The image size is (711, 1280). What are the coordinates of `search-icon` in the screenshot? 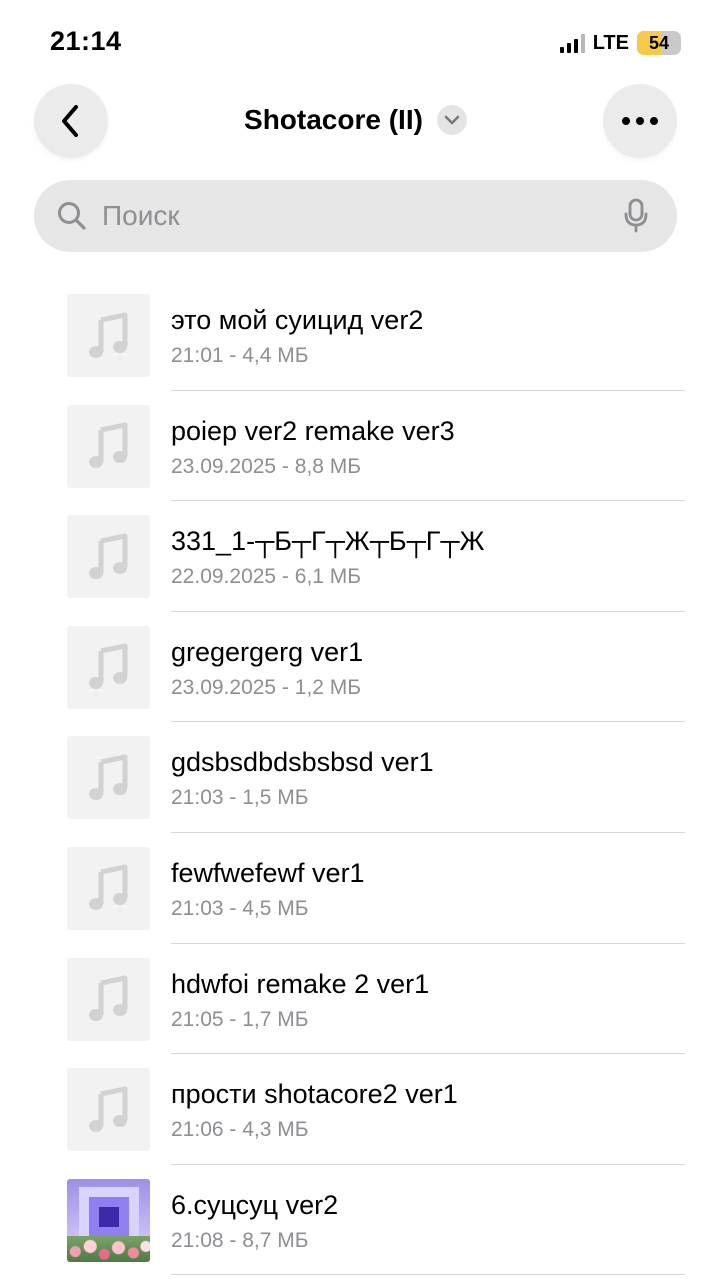 It's located at (72, 216).